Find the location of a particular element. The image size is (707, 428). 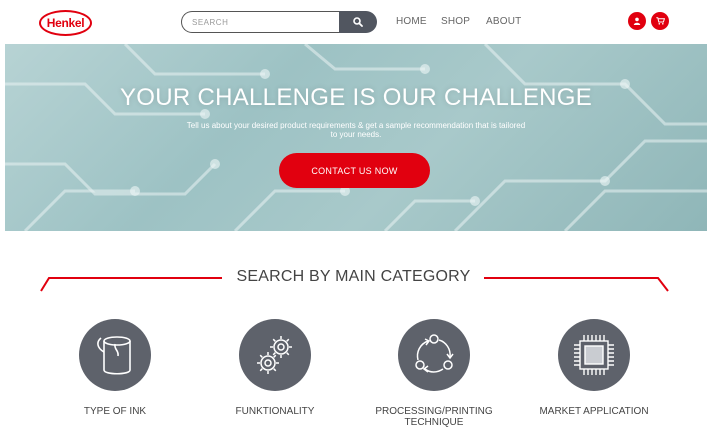

gears-icon is located at coordinates (274, 355).